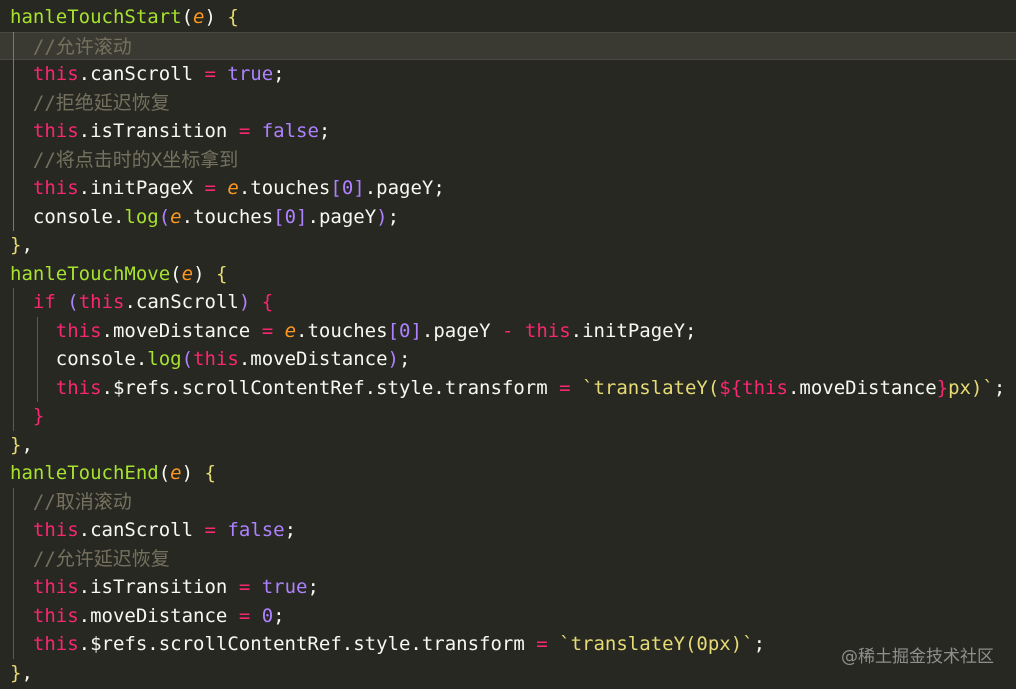  What do you see at coordinates (508, 217) in the screenshot?
I see `code-line: console.log(e.touches[0].pageY);` at bounding box center [508, 217].